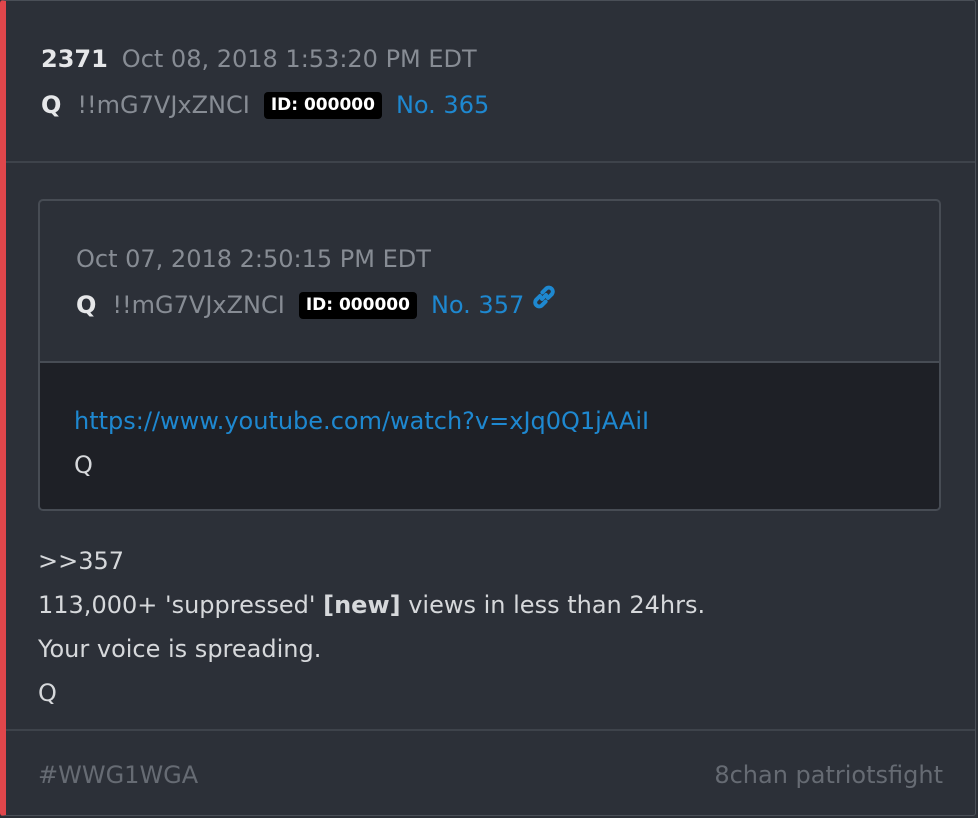 Image resolution: width=978 pixels, height=818 pixels. I want to click on new-tag: [new], so click(362, 605).